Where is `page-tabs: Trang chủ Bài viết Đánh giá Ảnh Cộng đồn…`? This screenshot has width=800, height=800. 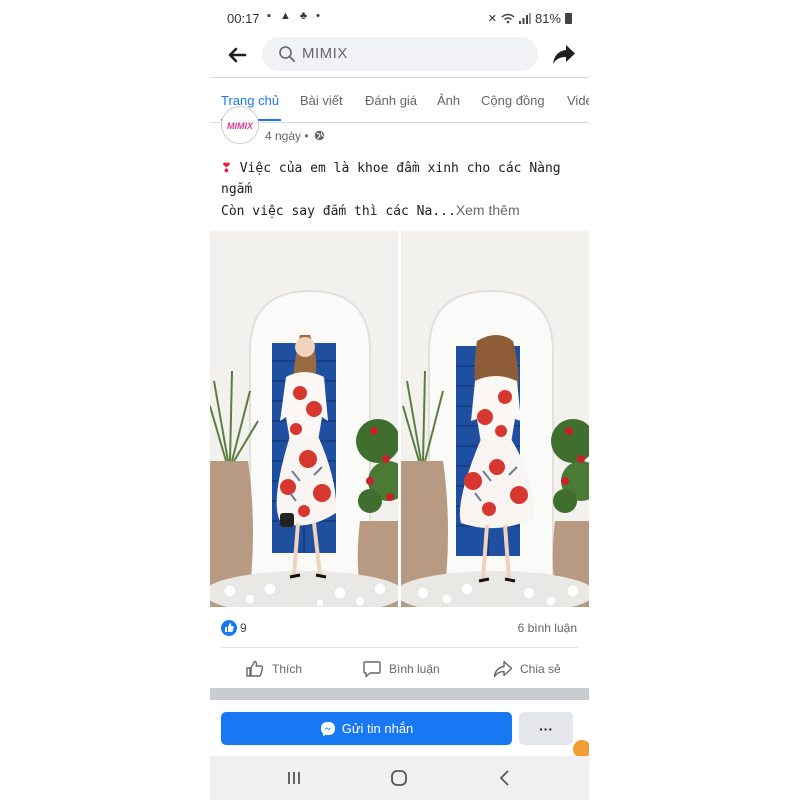 page-tabs: Trang chủ Bài viết Đánh giá Ảnh Cộng đồn… is located at coordinates (399, 100).